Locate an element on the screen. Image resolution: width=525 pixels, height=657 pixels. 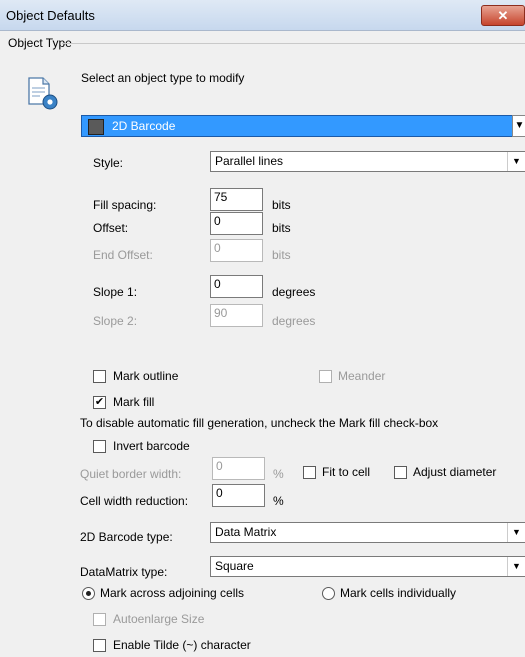
slope1-value: 0 is located at coordinates (217, 284).